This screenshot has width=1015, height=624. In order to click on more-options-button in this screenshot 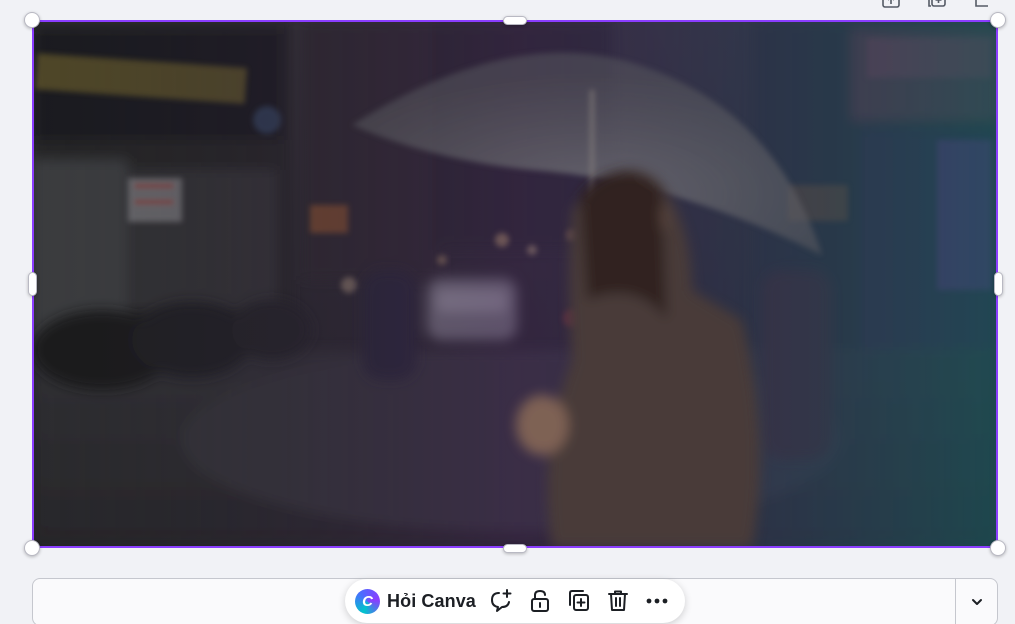, I will do `click(657, 601)`.